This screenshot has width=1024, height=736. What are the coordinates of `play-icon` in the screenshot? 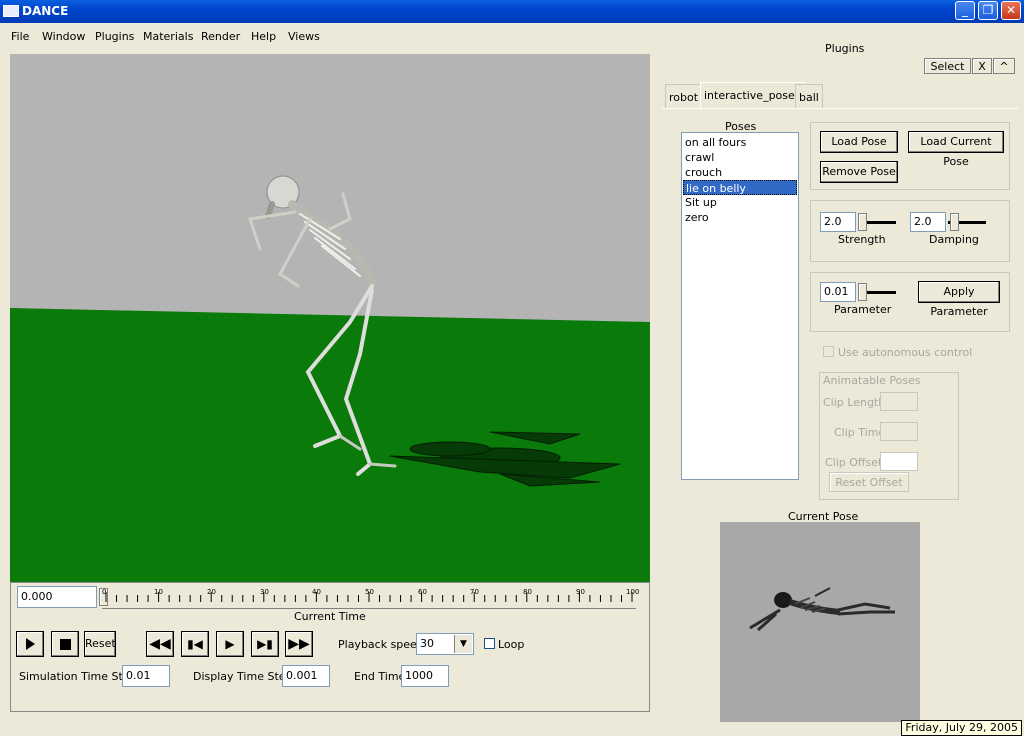 It's located at (30, 644).